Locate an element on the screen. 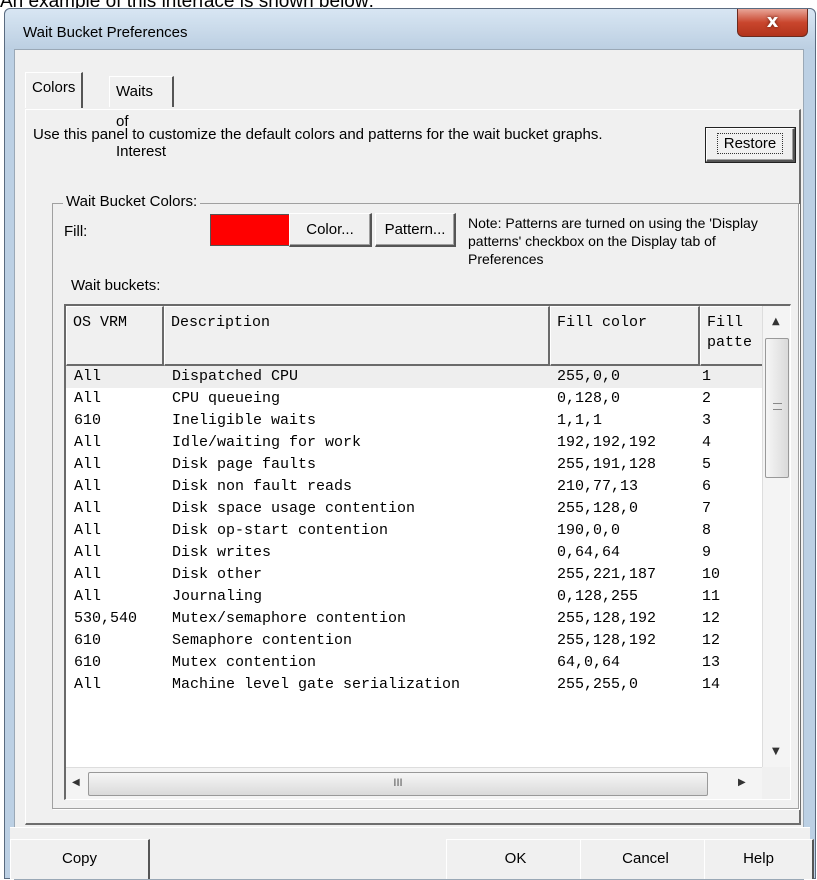 The height and width of the screenshot is (880, 817). cell-fill-pattern: 4 is located at coordinates (707, 442).